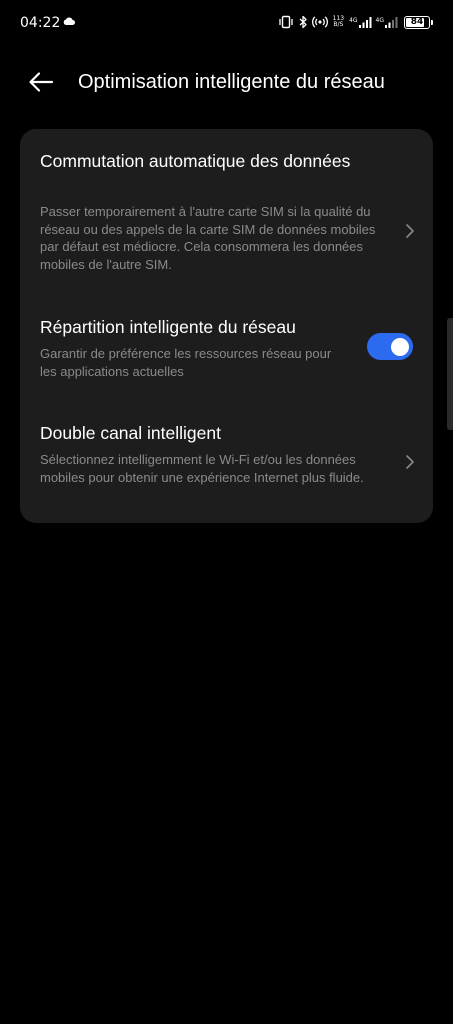 This screenshot has height=1024, width=453. I want to click on network-speed: 113 B/S, so click(338, 22).